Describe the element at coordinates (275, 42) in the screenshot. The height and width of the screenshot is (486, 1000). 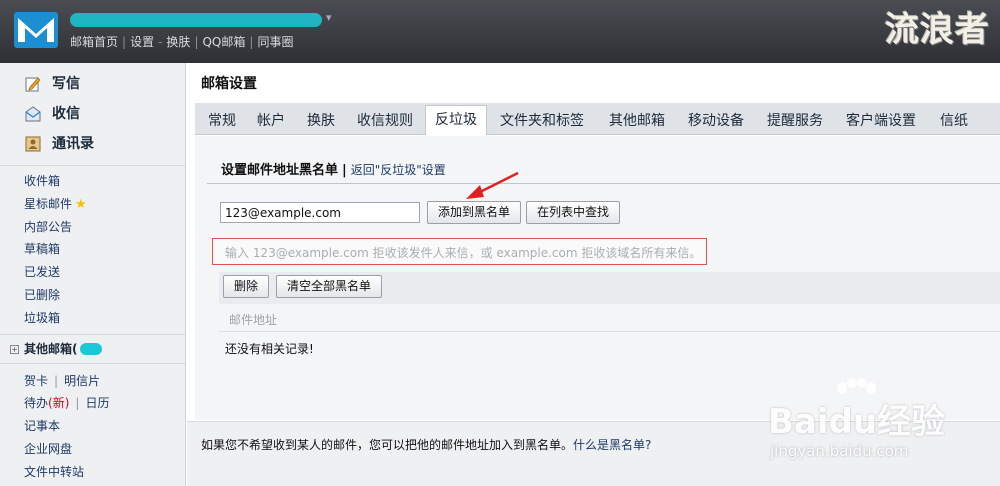
I see `link-colleague-circle: 同事圈` at that location.